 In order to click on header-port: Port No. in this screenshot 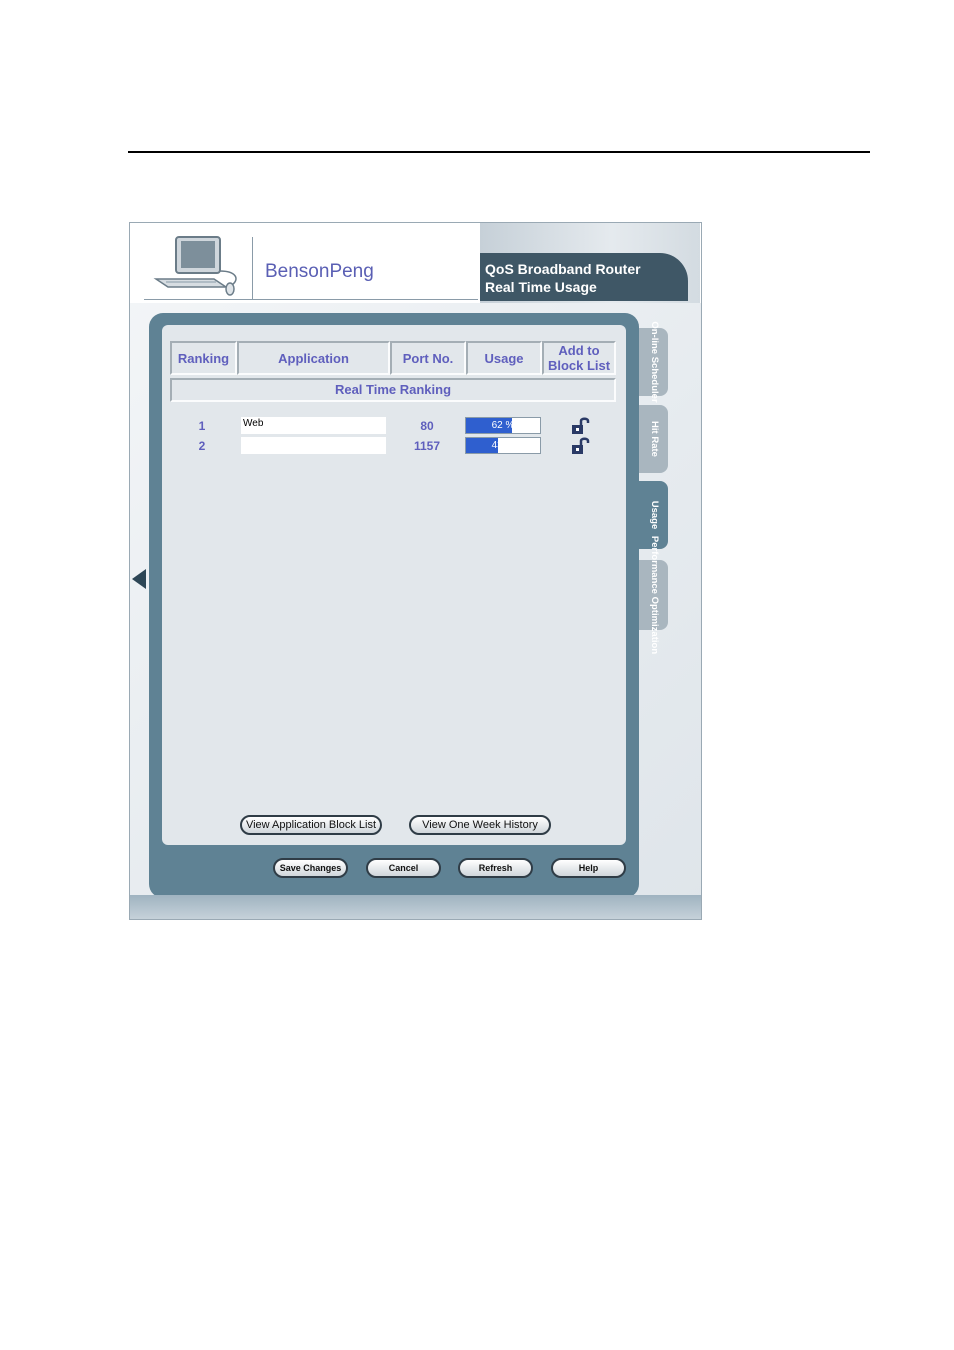, I will do `click(428, 358)`.